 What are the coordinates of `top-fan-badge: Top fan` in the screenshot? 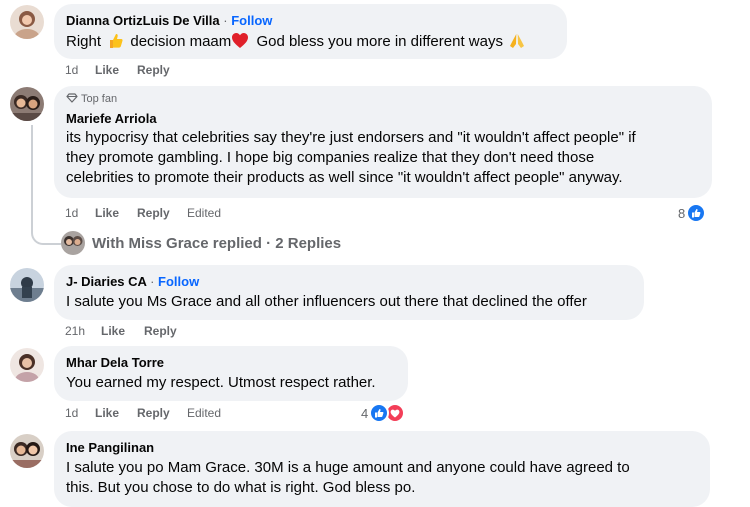 It's located at (383, 99).